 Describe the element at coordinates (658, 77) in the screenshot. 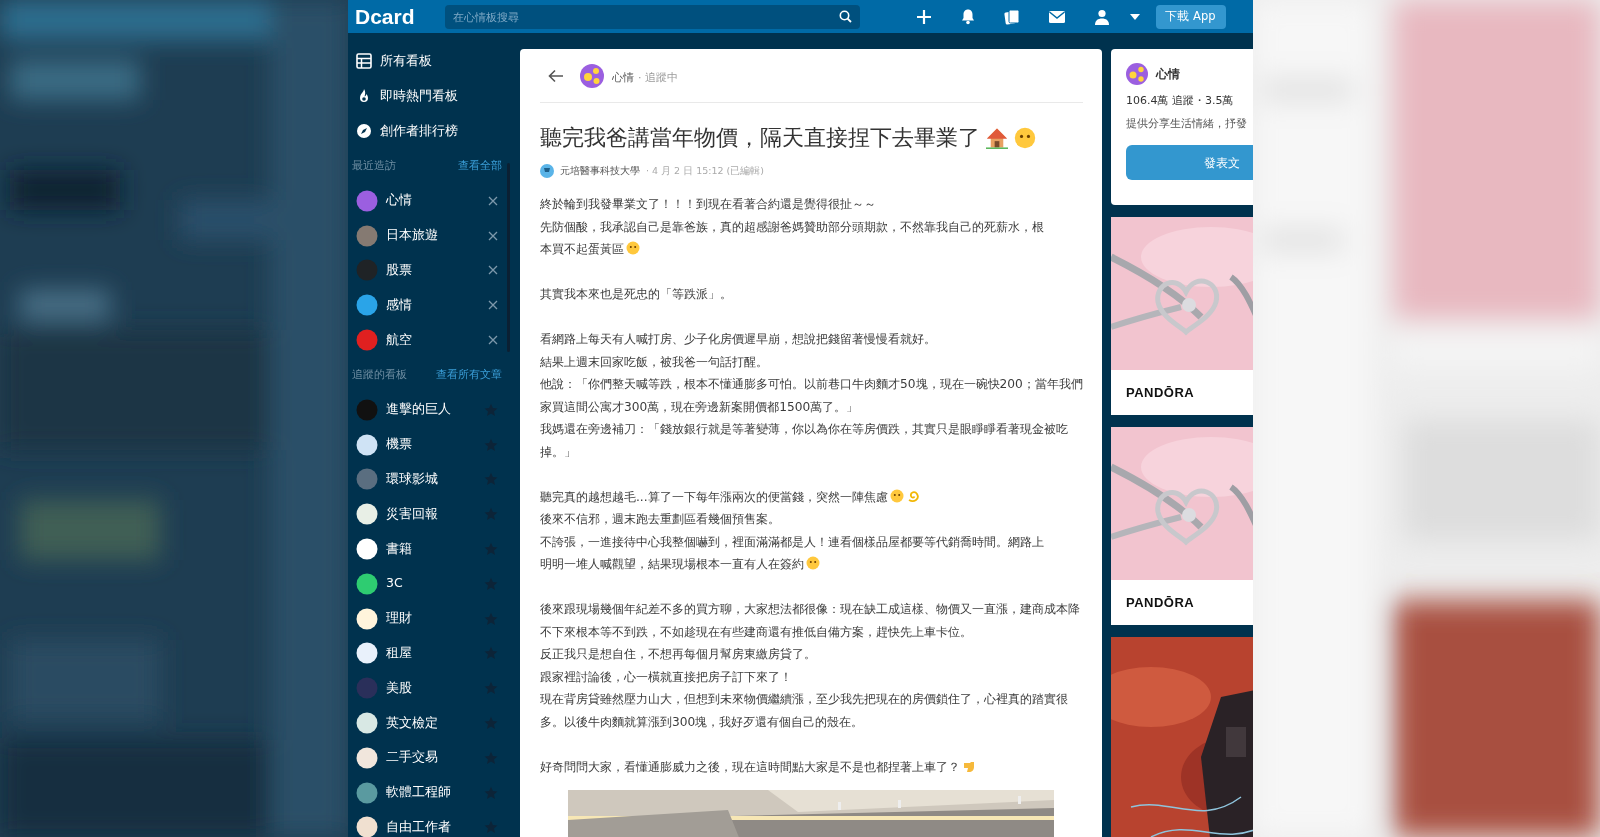

I see `follow-status: · 追蹤中` at that location.